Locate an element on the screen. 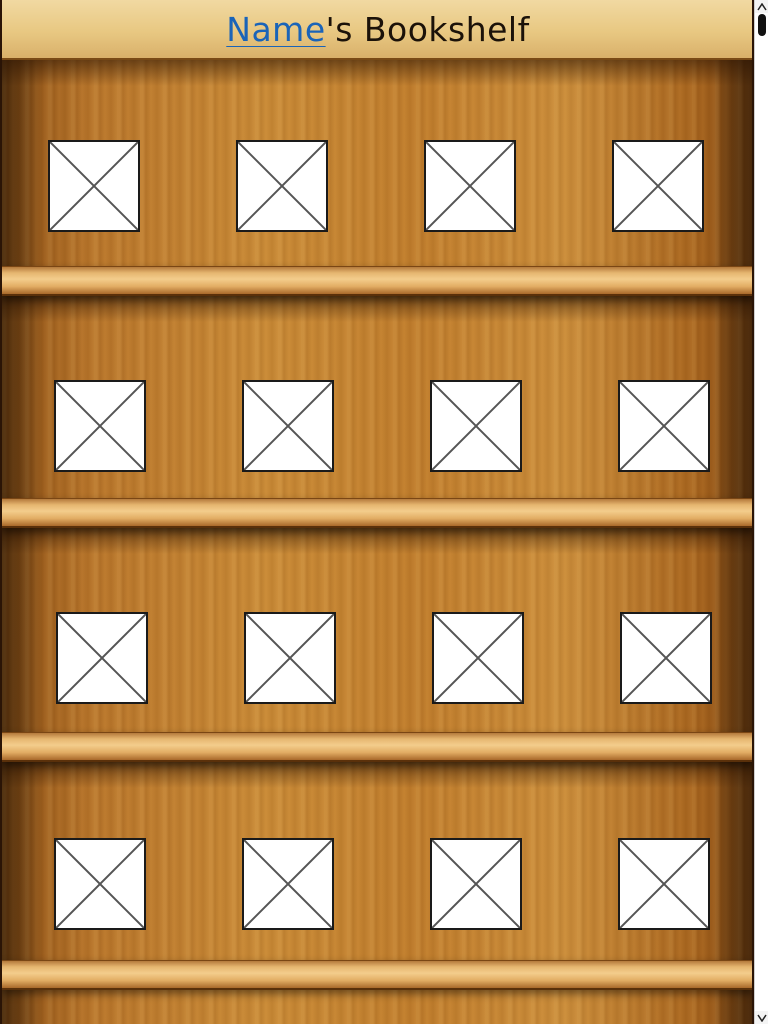 This screenshot has height=1024, width=768. arrow-down-icon is located at coordinates (761, 1017).